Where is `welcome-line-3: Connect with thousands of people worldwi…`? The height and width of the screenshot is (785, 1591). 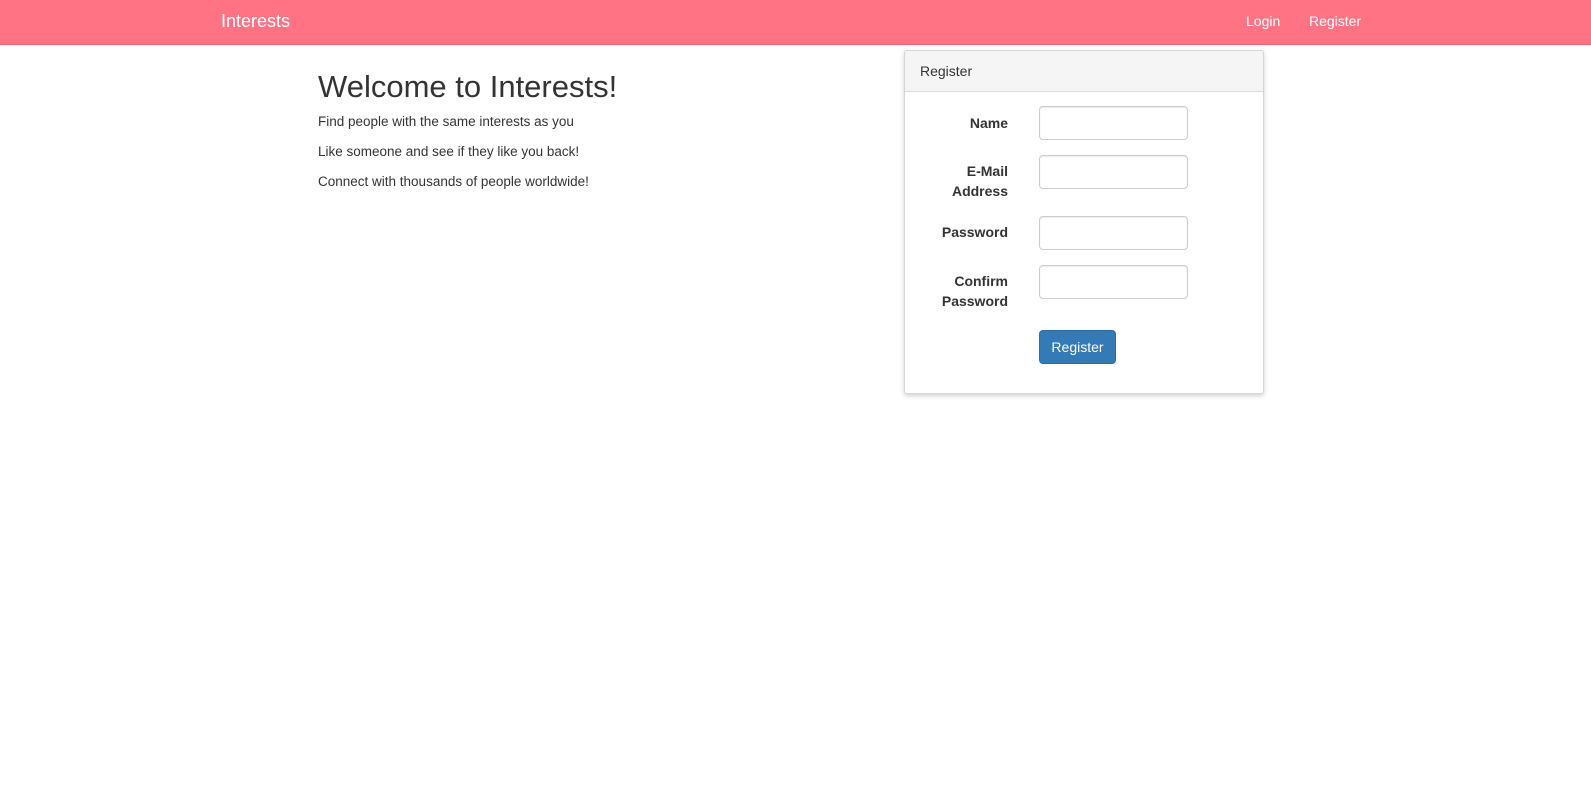
welcome-line-3: Connect with thousands of people worldwi… is located at coordinates (453, 181).